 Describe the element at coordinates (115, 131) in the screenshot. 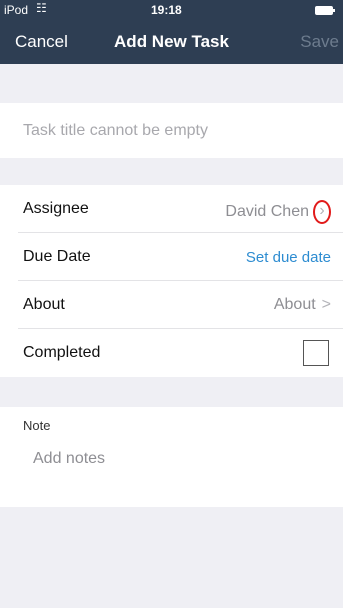

I see `task-title-input: Task title cannot be empty` at that location.